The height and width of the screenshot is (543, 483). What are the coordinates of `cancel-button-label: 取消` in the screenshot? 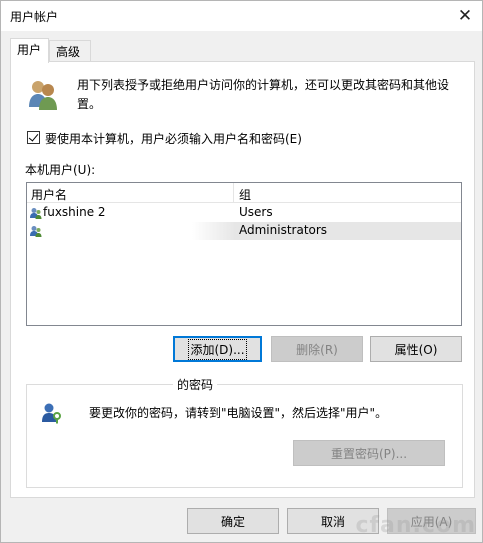 It's located at (332, 521).